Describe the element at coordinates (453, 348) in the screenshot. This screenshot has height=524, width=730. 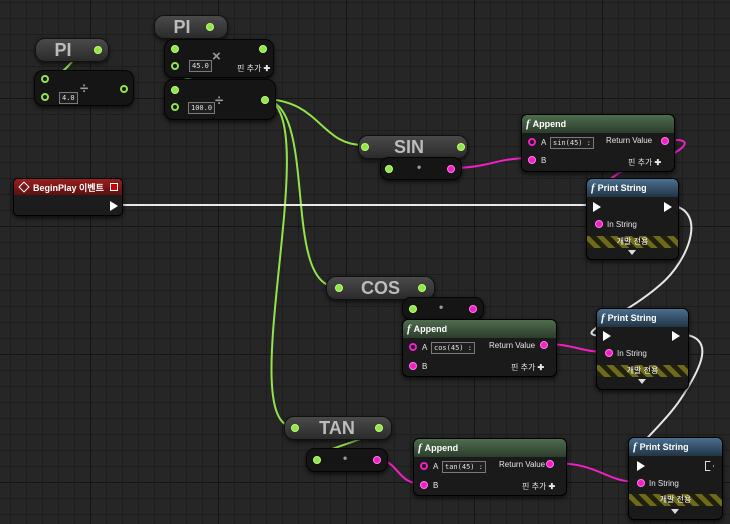
I see `append-a-value-field: cos(45) :` at that location.